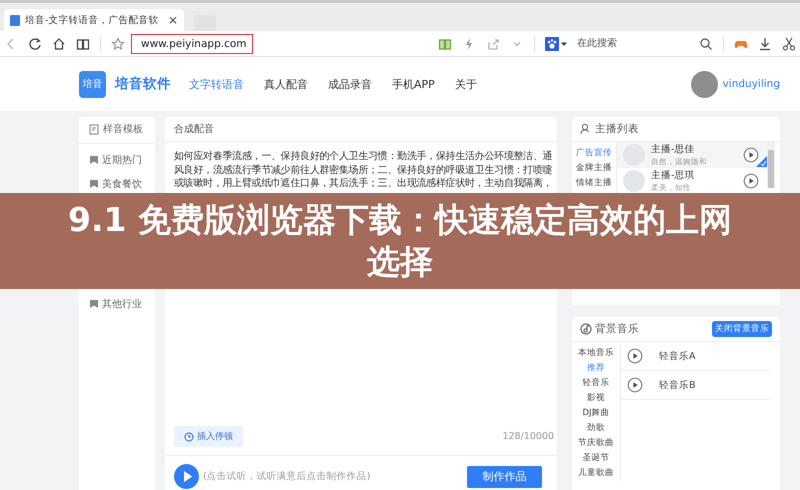 This screenshot has height=490, width=800. Describe the element at coordinates (617, 129) in the screenshot. I see `panel-title: 主播列表` at that location.